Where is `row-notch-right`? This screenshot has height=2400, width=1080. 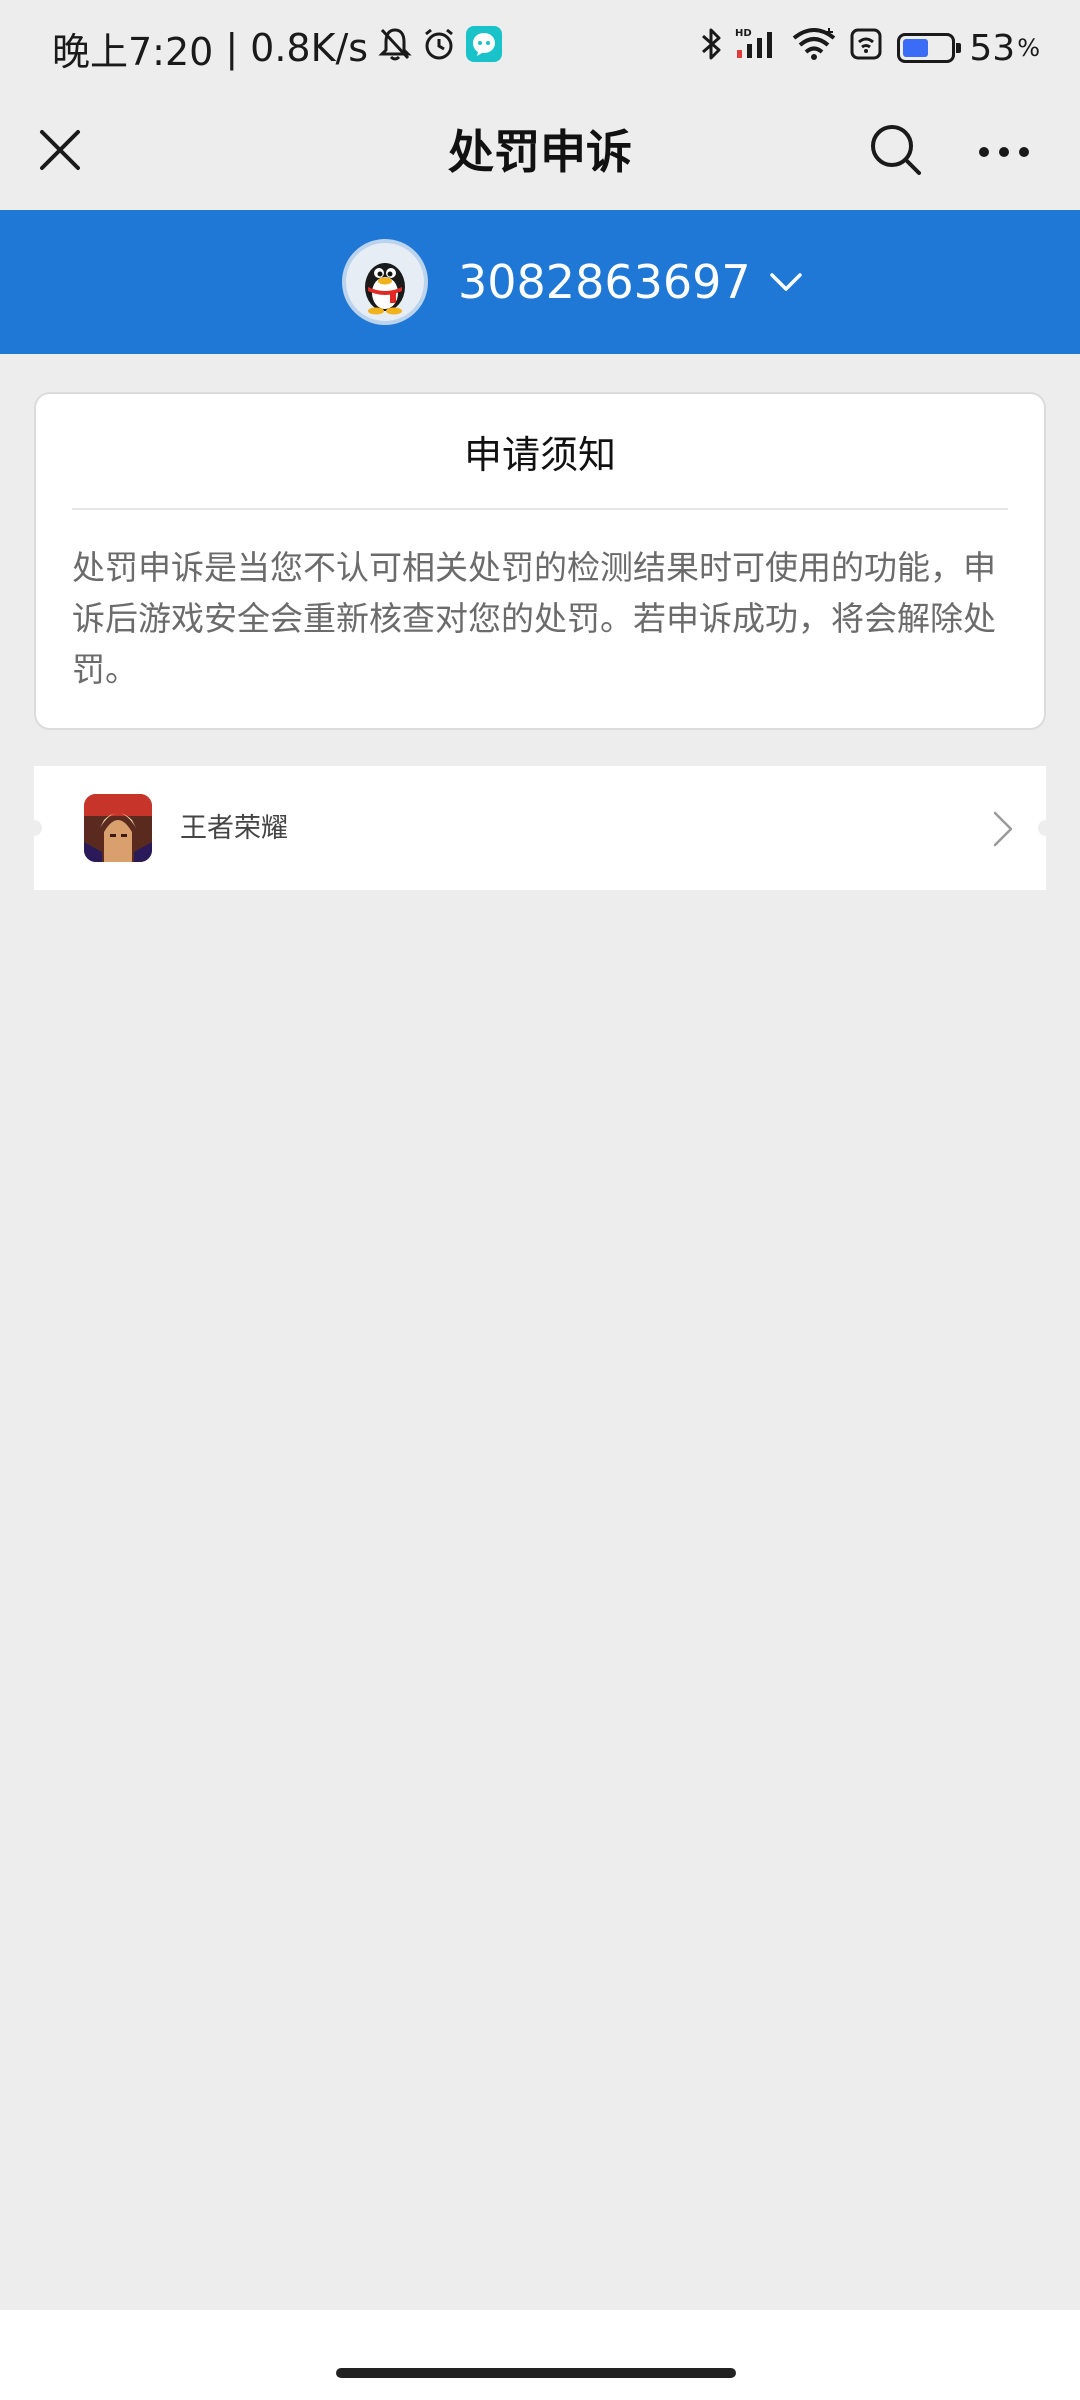
row-notch-right is located at coordinates (1046, 828).